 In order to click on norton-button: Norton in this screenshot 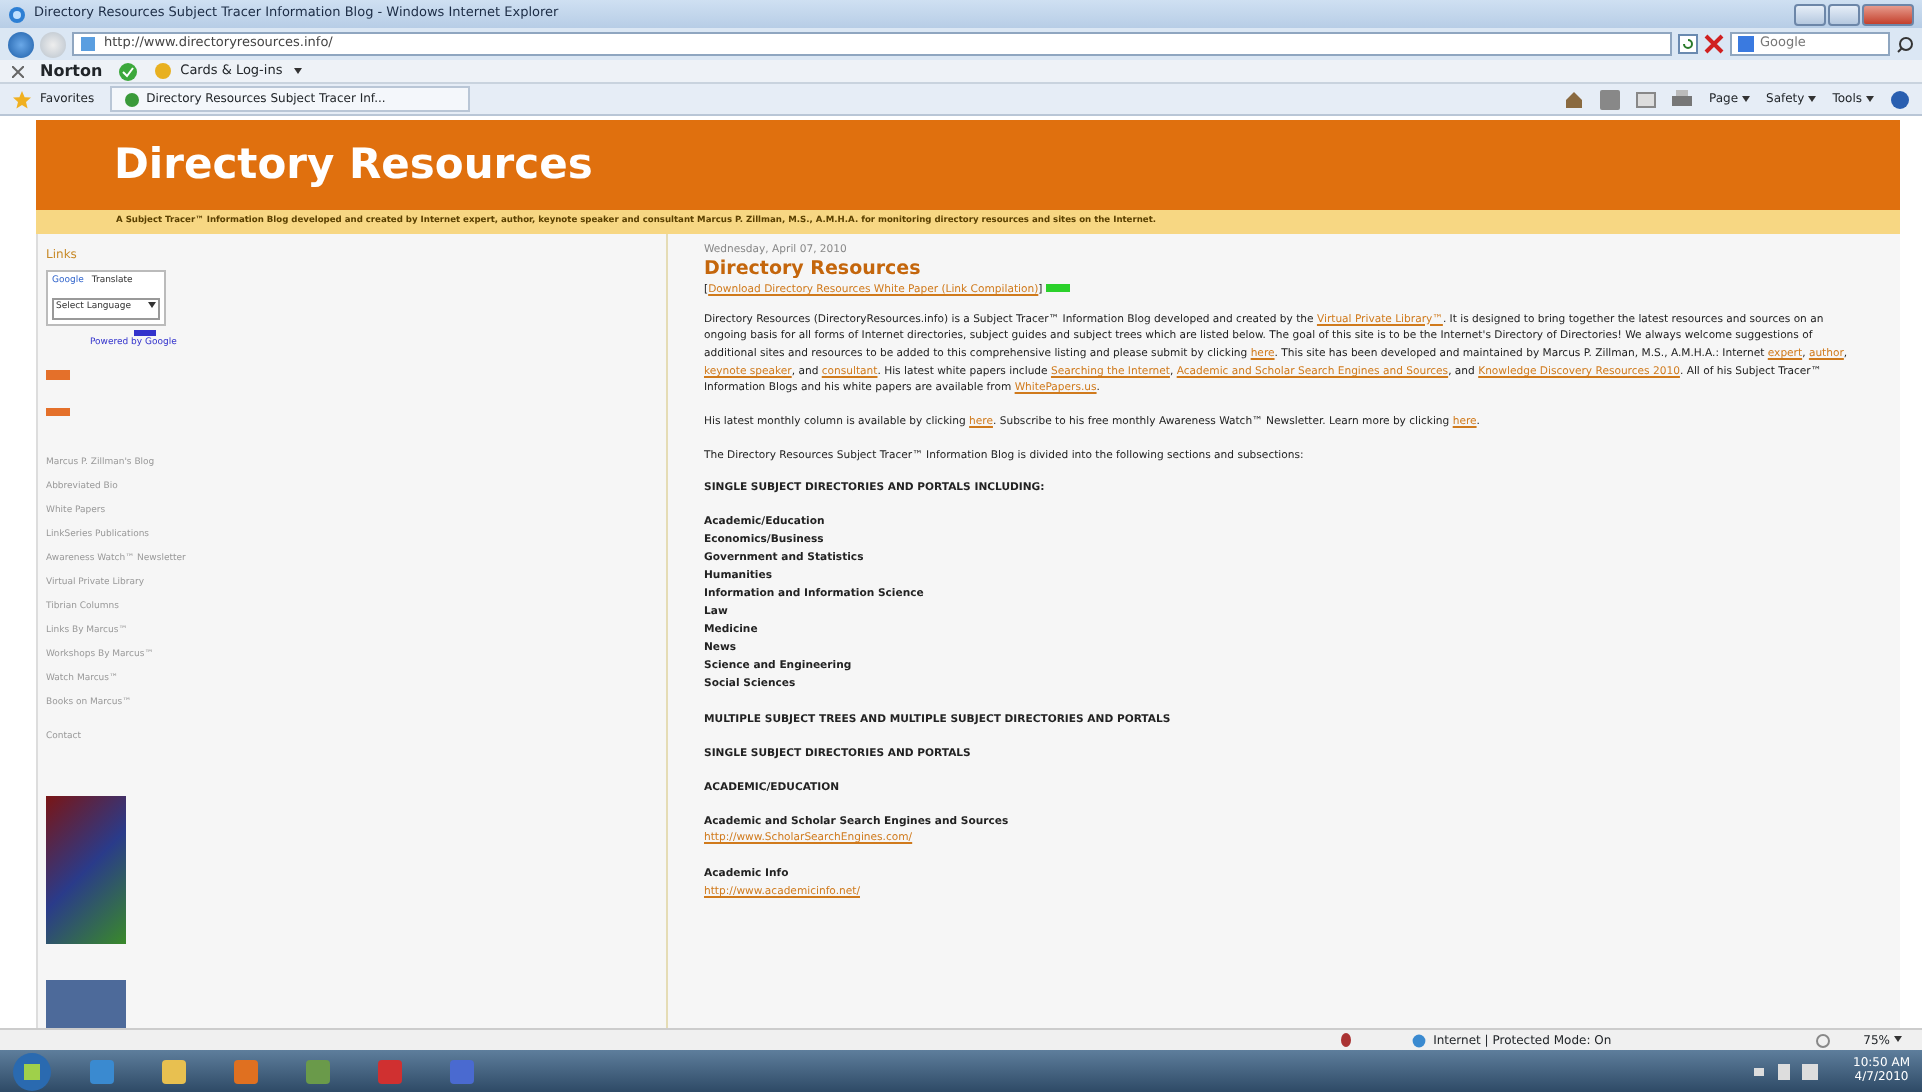, I will do `click(71, 71)`.